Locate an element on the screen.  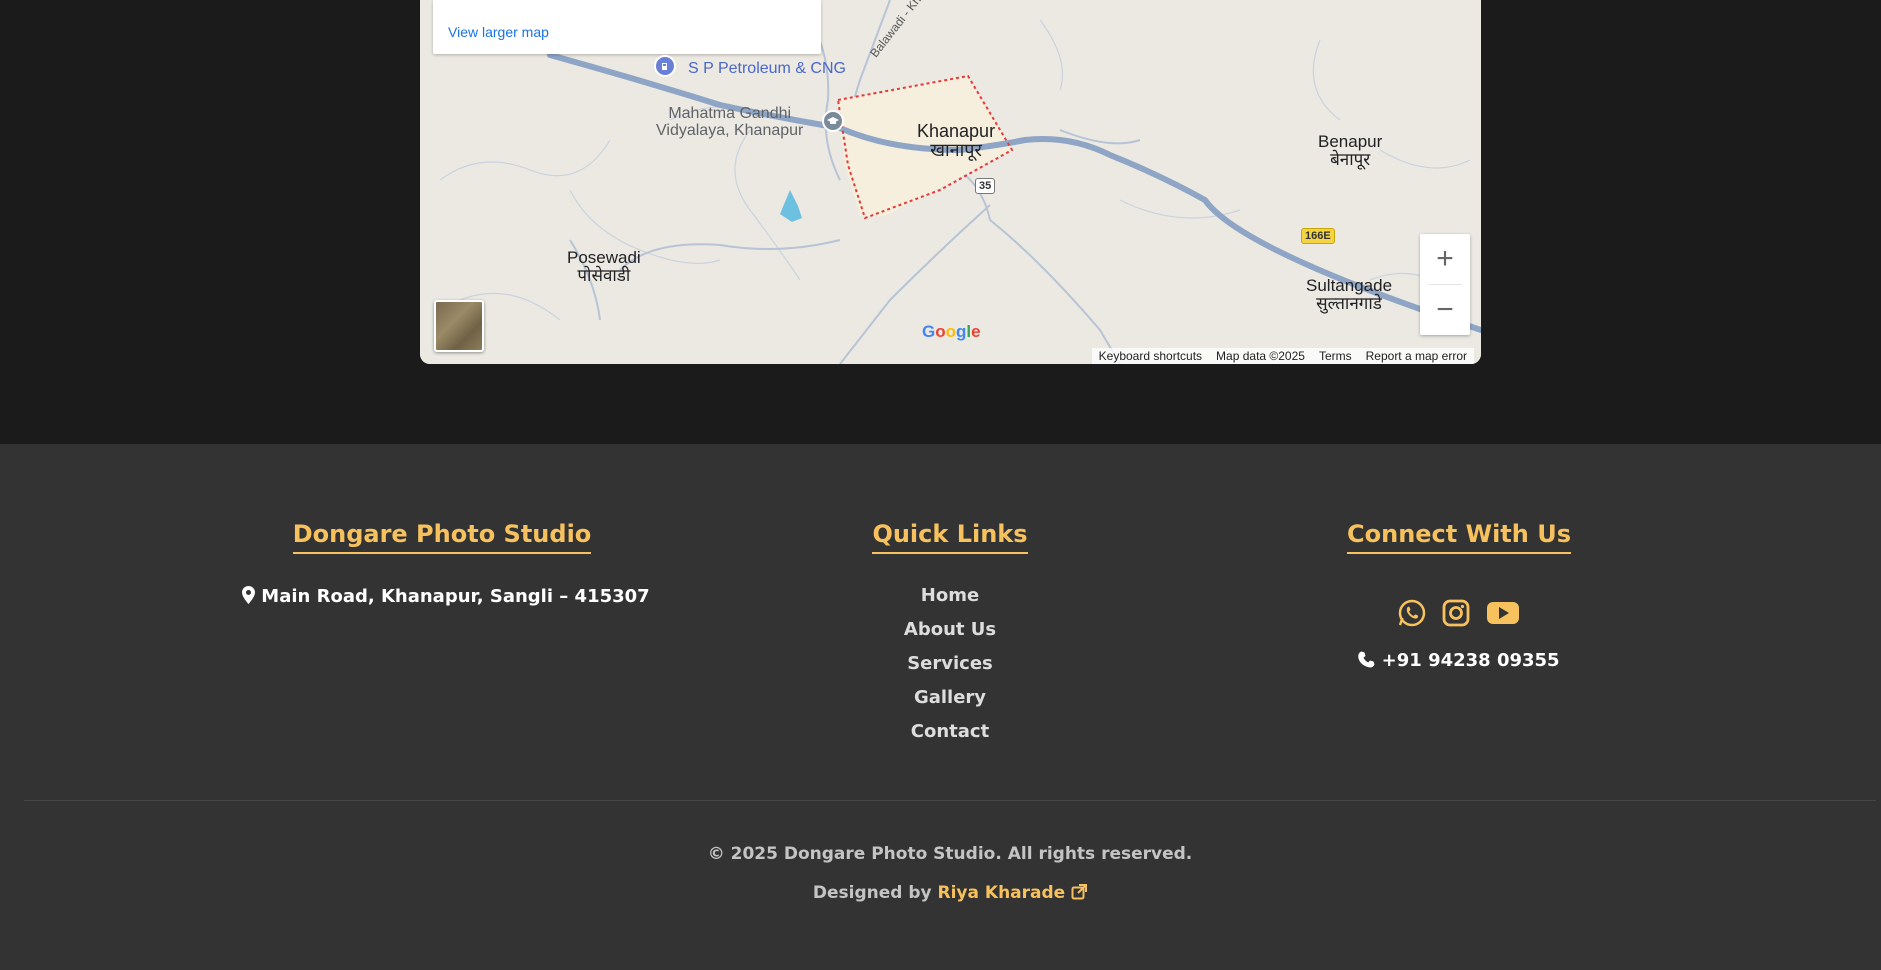
designer-link: Riya Kharade is located at coordinates (1013, 893).